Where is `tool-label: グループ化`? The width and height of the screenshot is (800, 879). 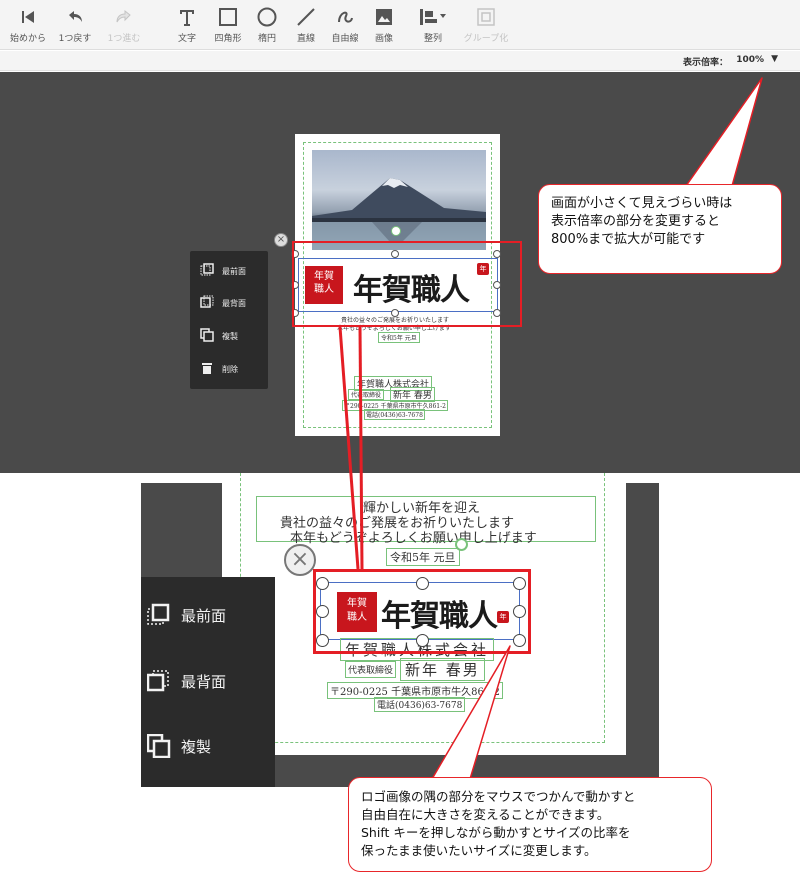 tool-label: グループ化 is located at coordinates (486, 39).